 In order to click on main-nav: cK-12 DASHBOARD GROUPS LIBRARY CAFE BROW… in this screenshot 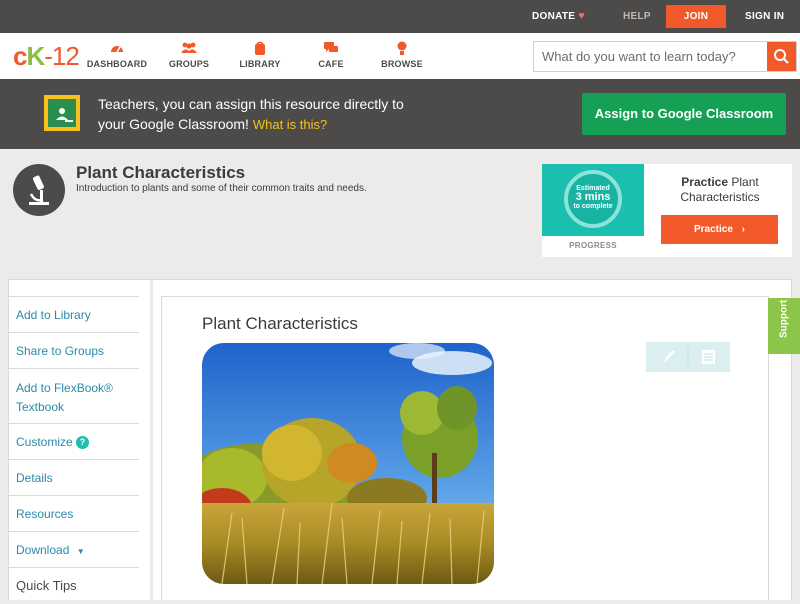, I will do `click(400, 56)`.